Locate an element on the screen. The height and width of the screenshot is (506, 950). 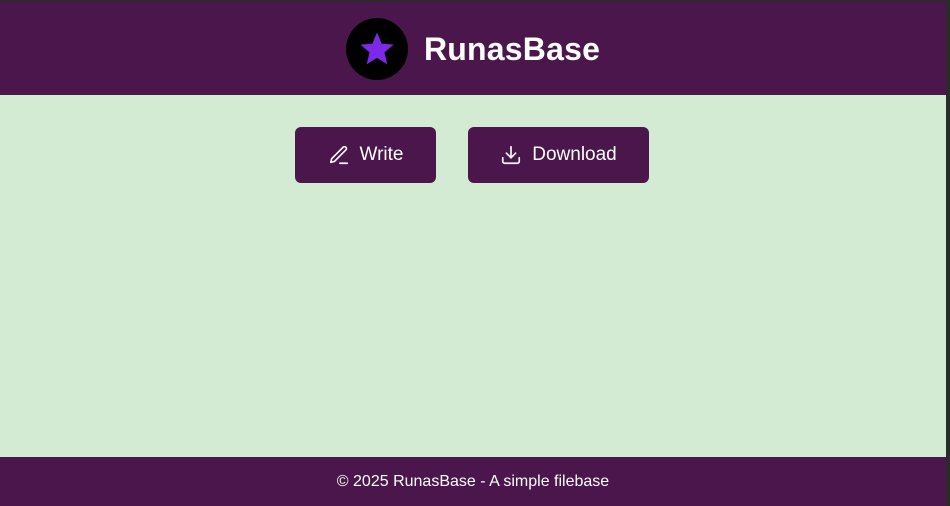
pencil-icon is located at coordinates (338, 155).